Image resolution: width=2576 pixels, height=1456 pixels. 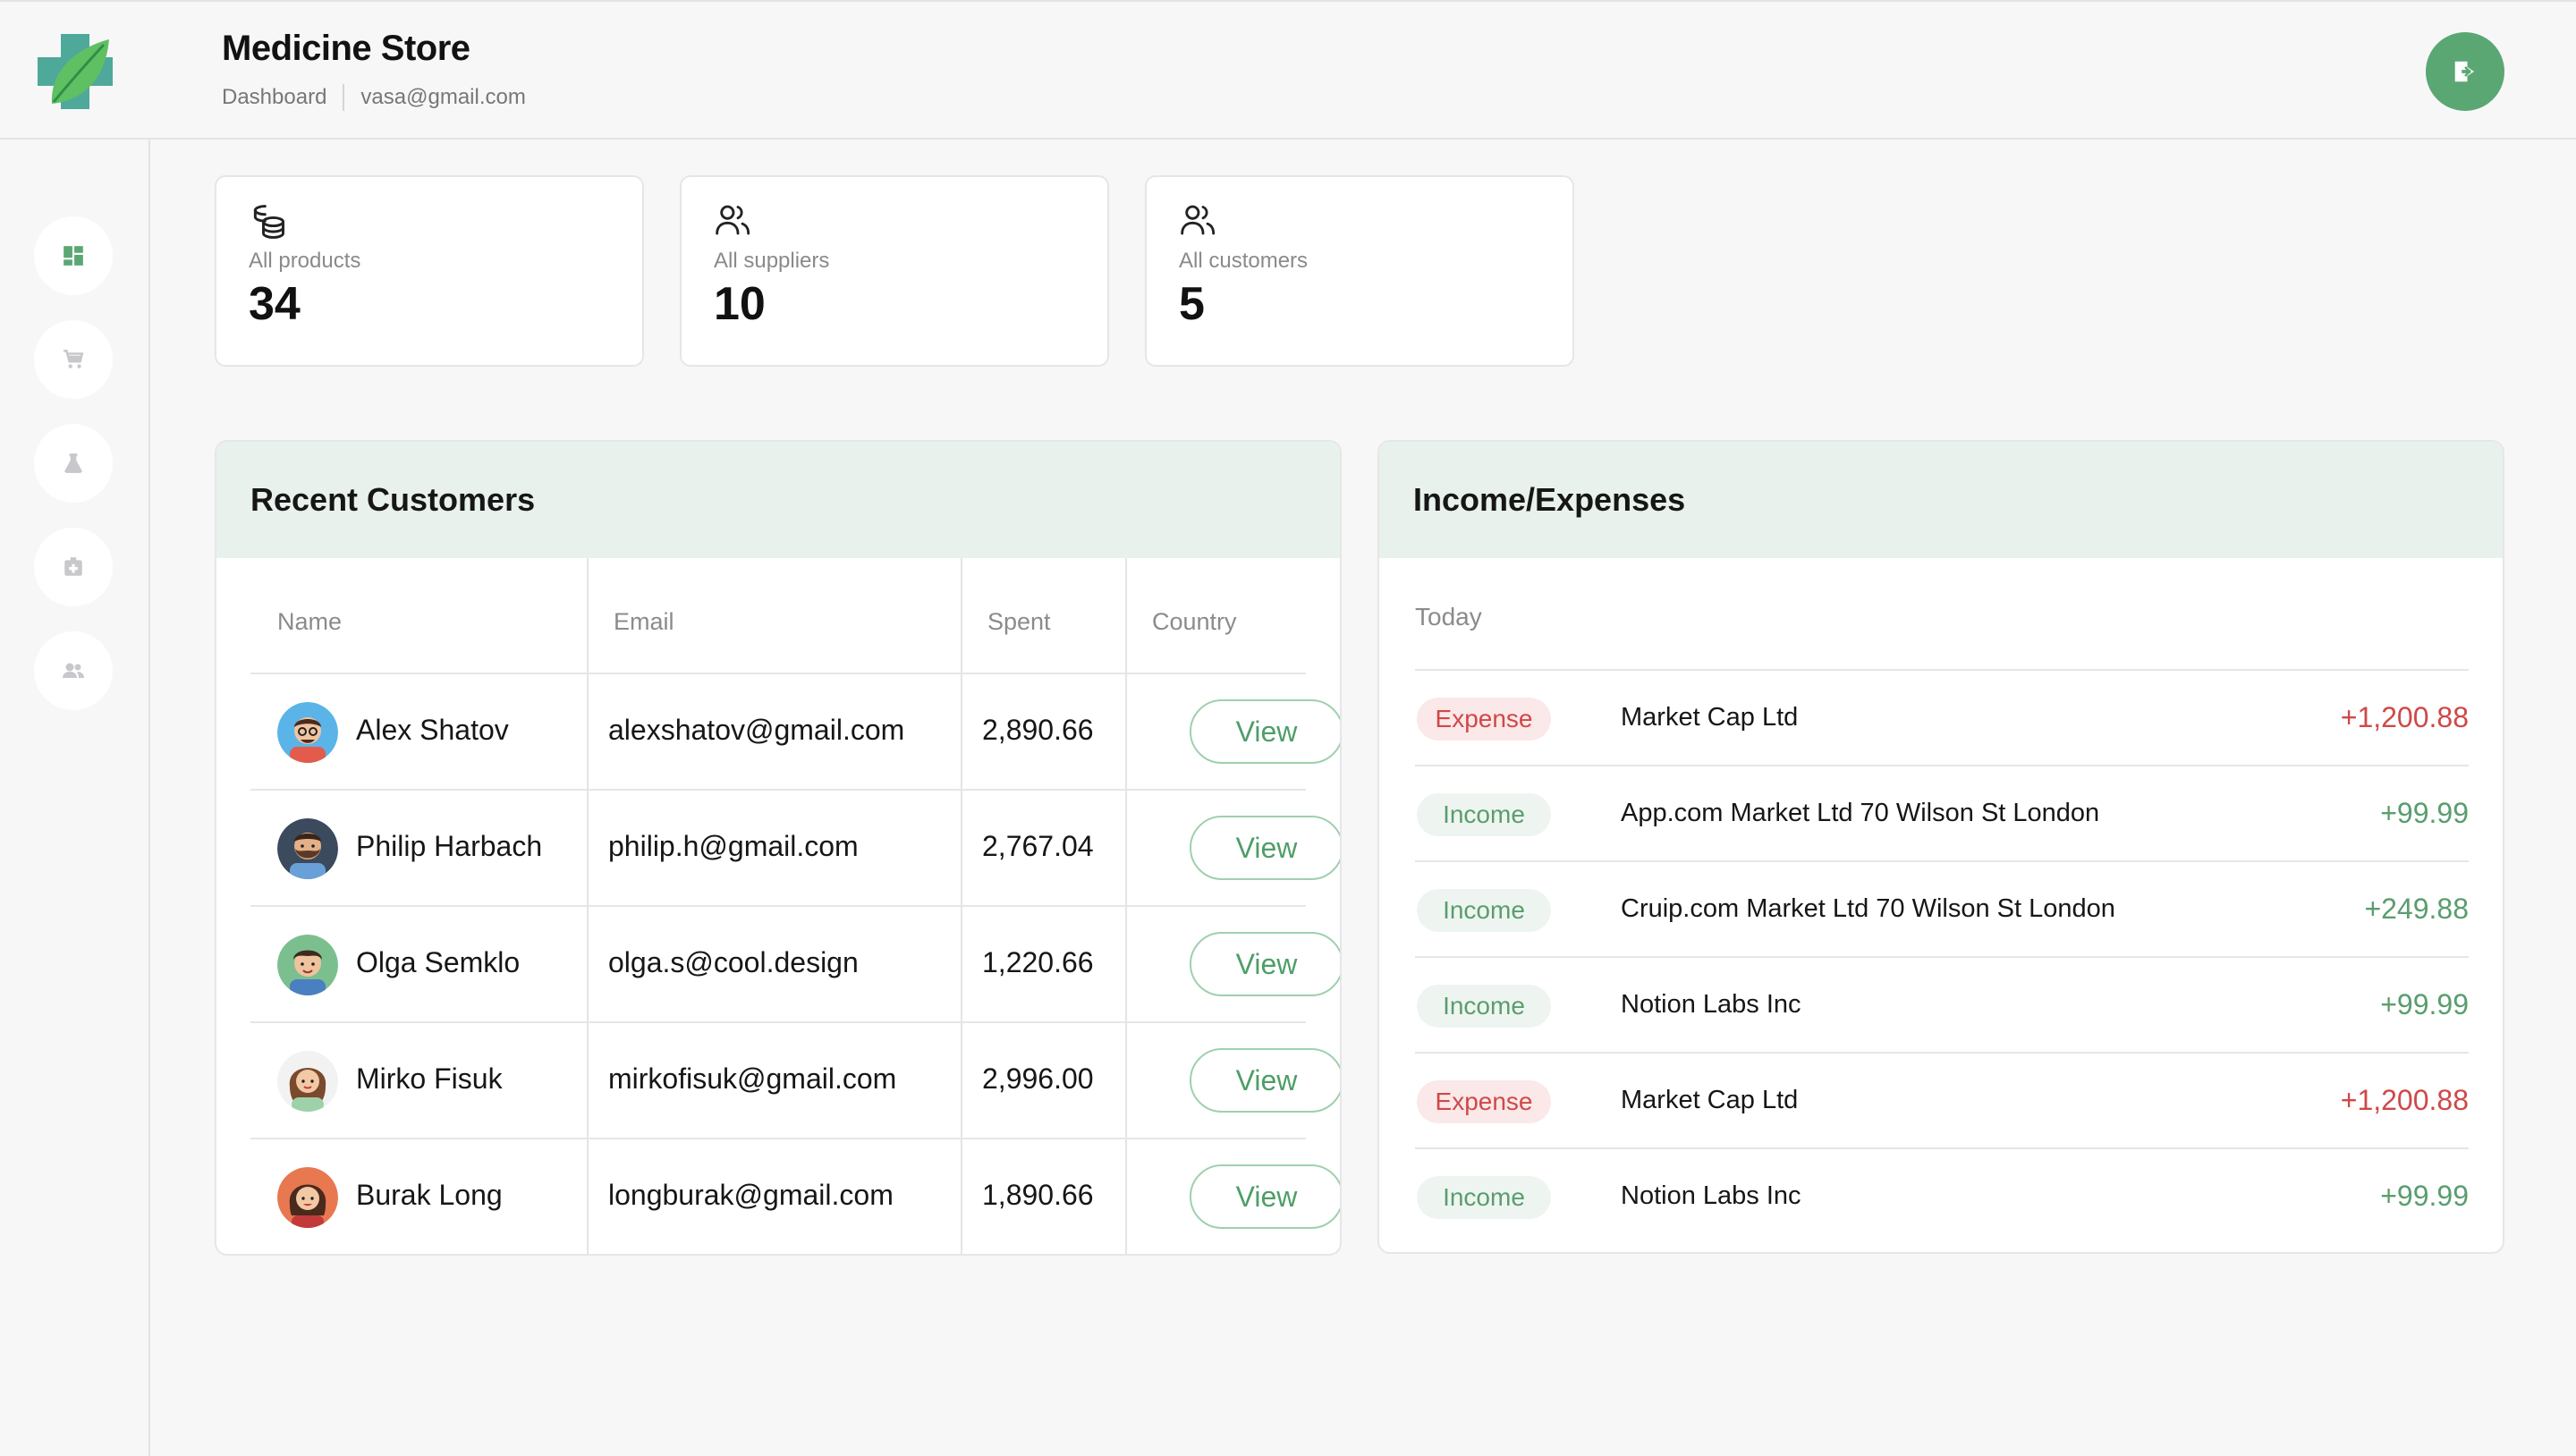 What do you see at coordinates (275, 304) in the screenshot?
I see `stat-value: 34` at bounding box center [275, 304].